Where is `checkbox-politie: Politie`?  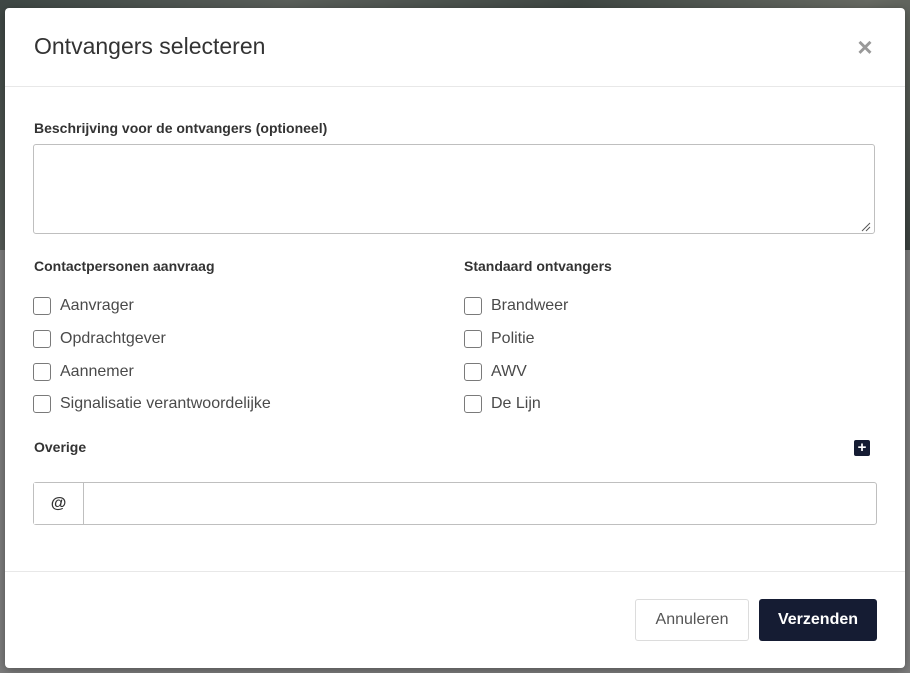
checkbox-politie: Politie is located at coordinates (499, 339).